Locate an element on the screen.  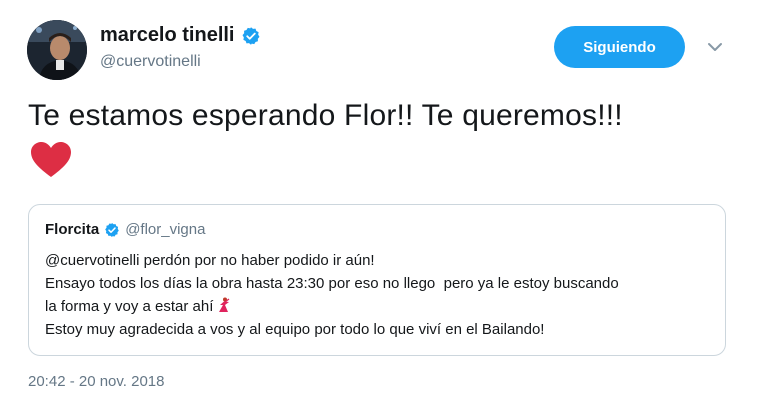
avatar is located at coordinates (57, 50).